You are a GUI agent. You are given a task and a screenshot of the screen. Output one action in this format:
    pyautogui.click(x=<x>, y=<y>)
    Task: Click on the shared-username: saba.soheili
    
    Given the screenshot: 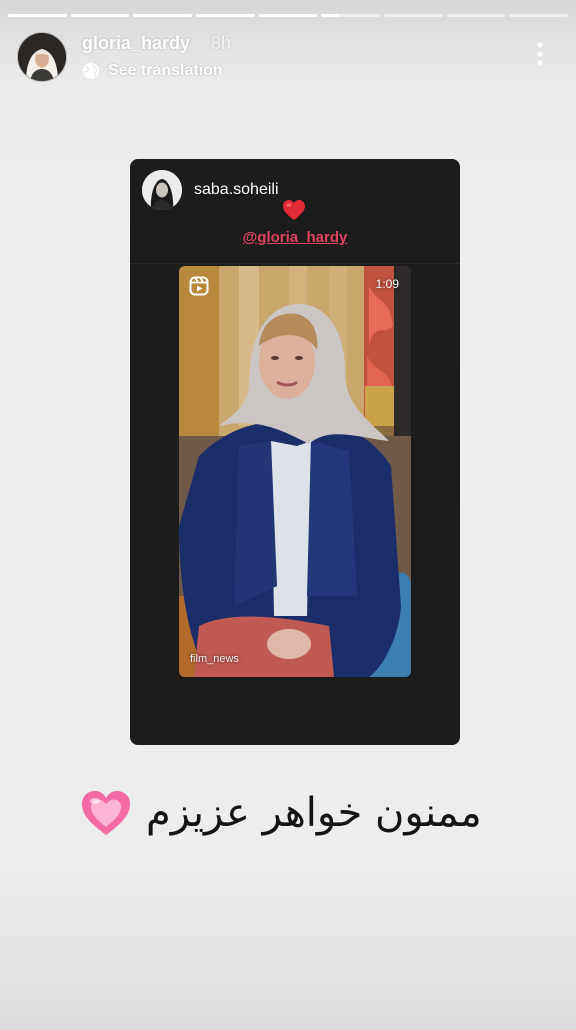 What is the action you would take?
    pyautogui.click(x=236, y=190)
    